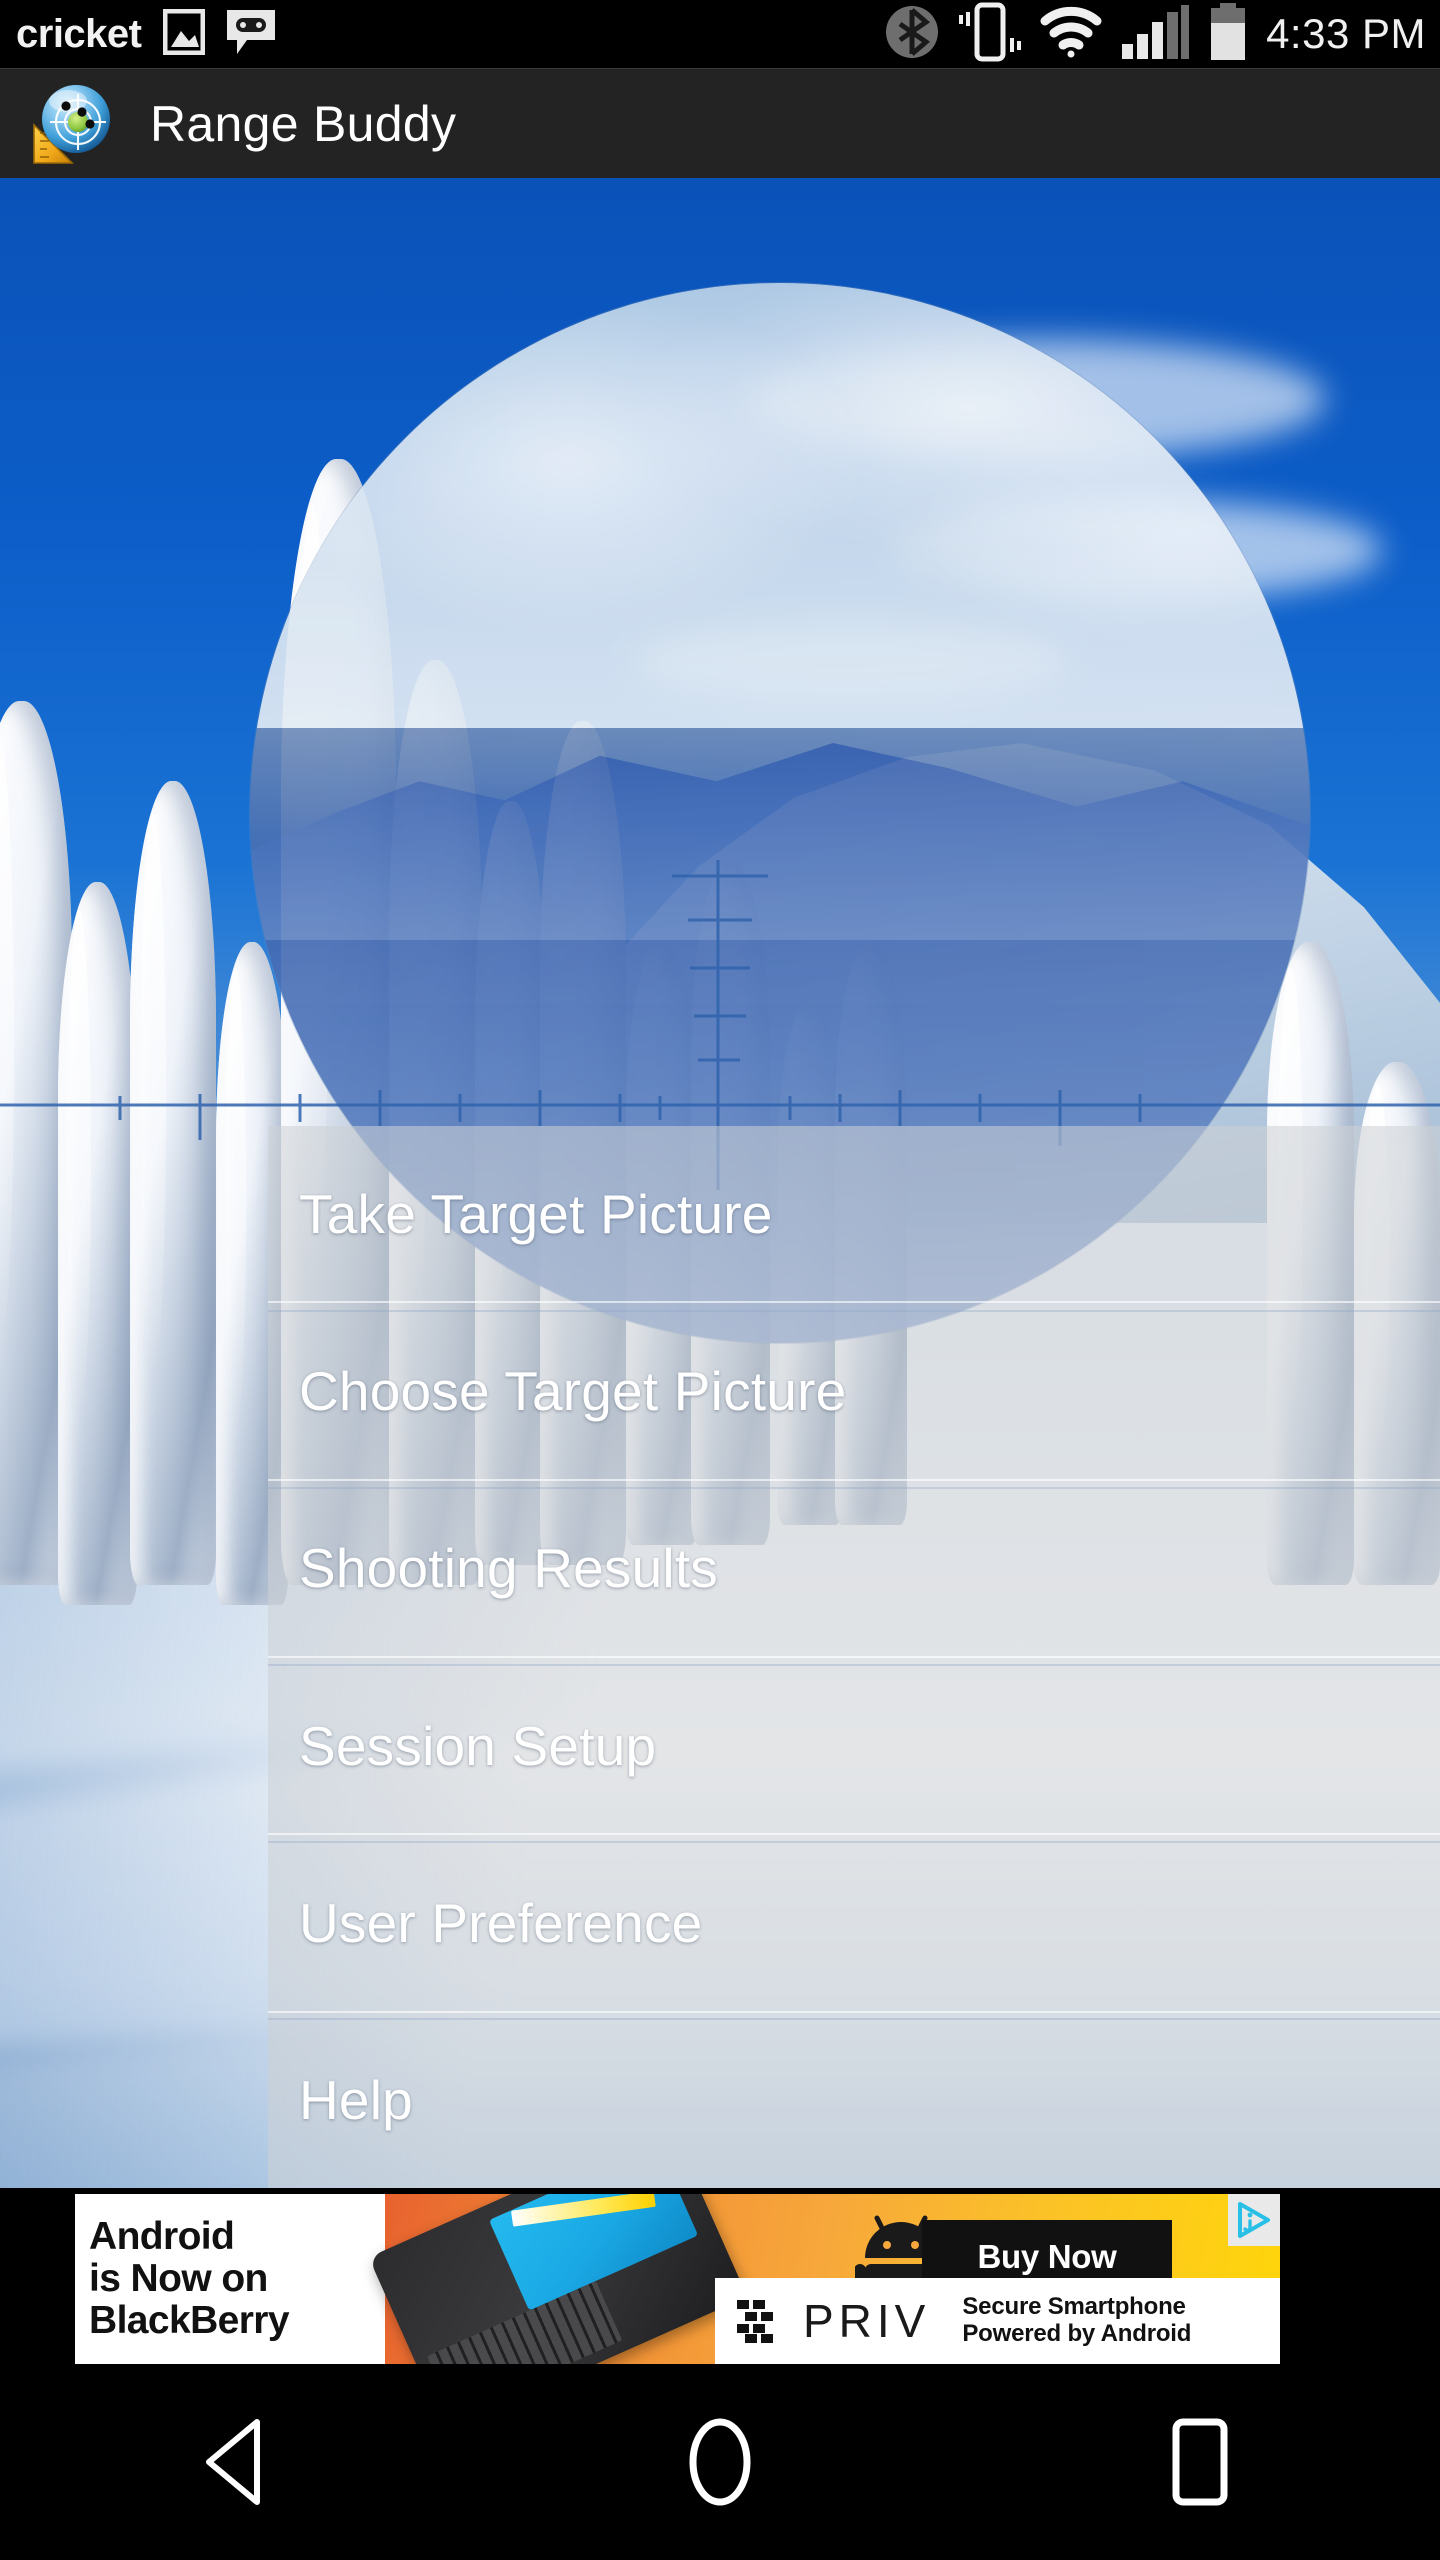  What do you see at coordinates (189, 2321) in the screenshot?
I see `ad-headline-line-3: BlackBerry` at bounding box center [189, 2321].